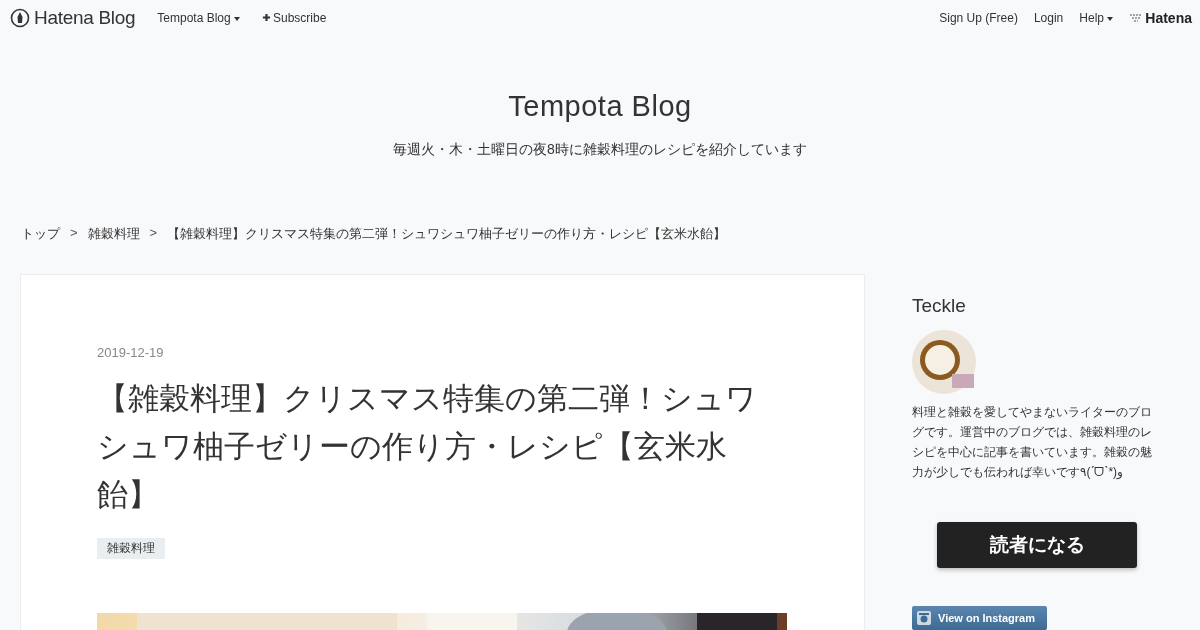  What do you see at coordinates (1160, 18) in the screenshot?
I see `hatena-logo: Hatena` at bounding box center [1160, 18].